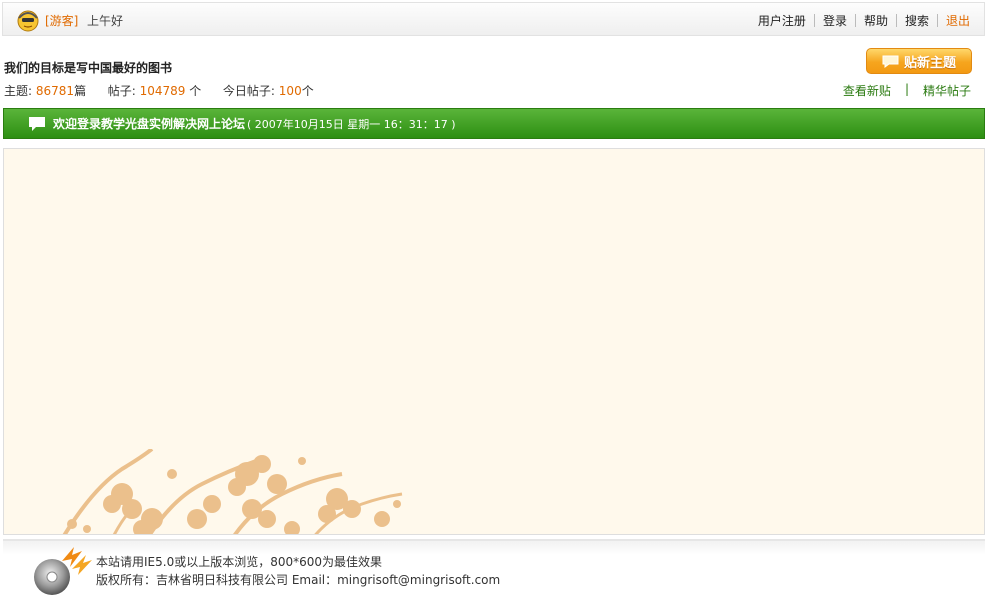  What do you see at coordinates (63, 571) in the screenshot?
I see `cd-disc-logo-icon` at bounding box center [63, 571].